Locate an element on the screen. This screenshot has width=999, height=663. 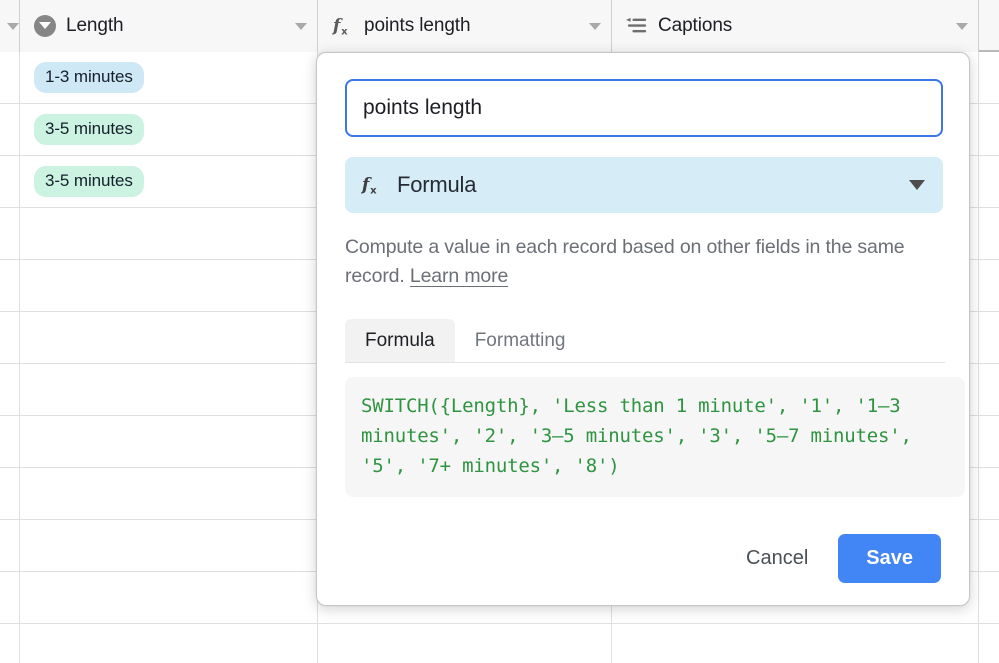
cancel-button: Cancel is located at coordinates (777, 558).